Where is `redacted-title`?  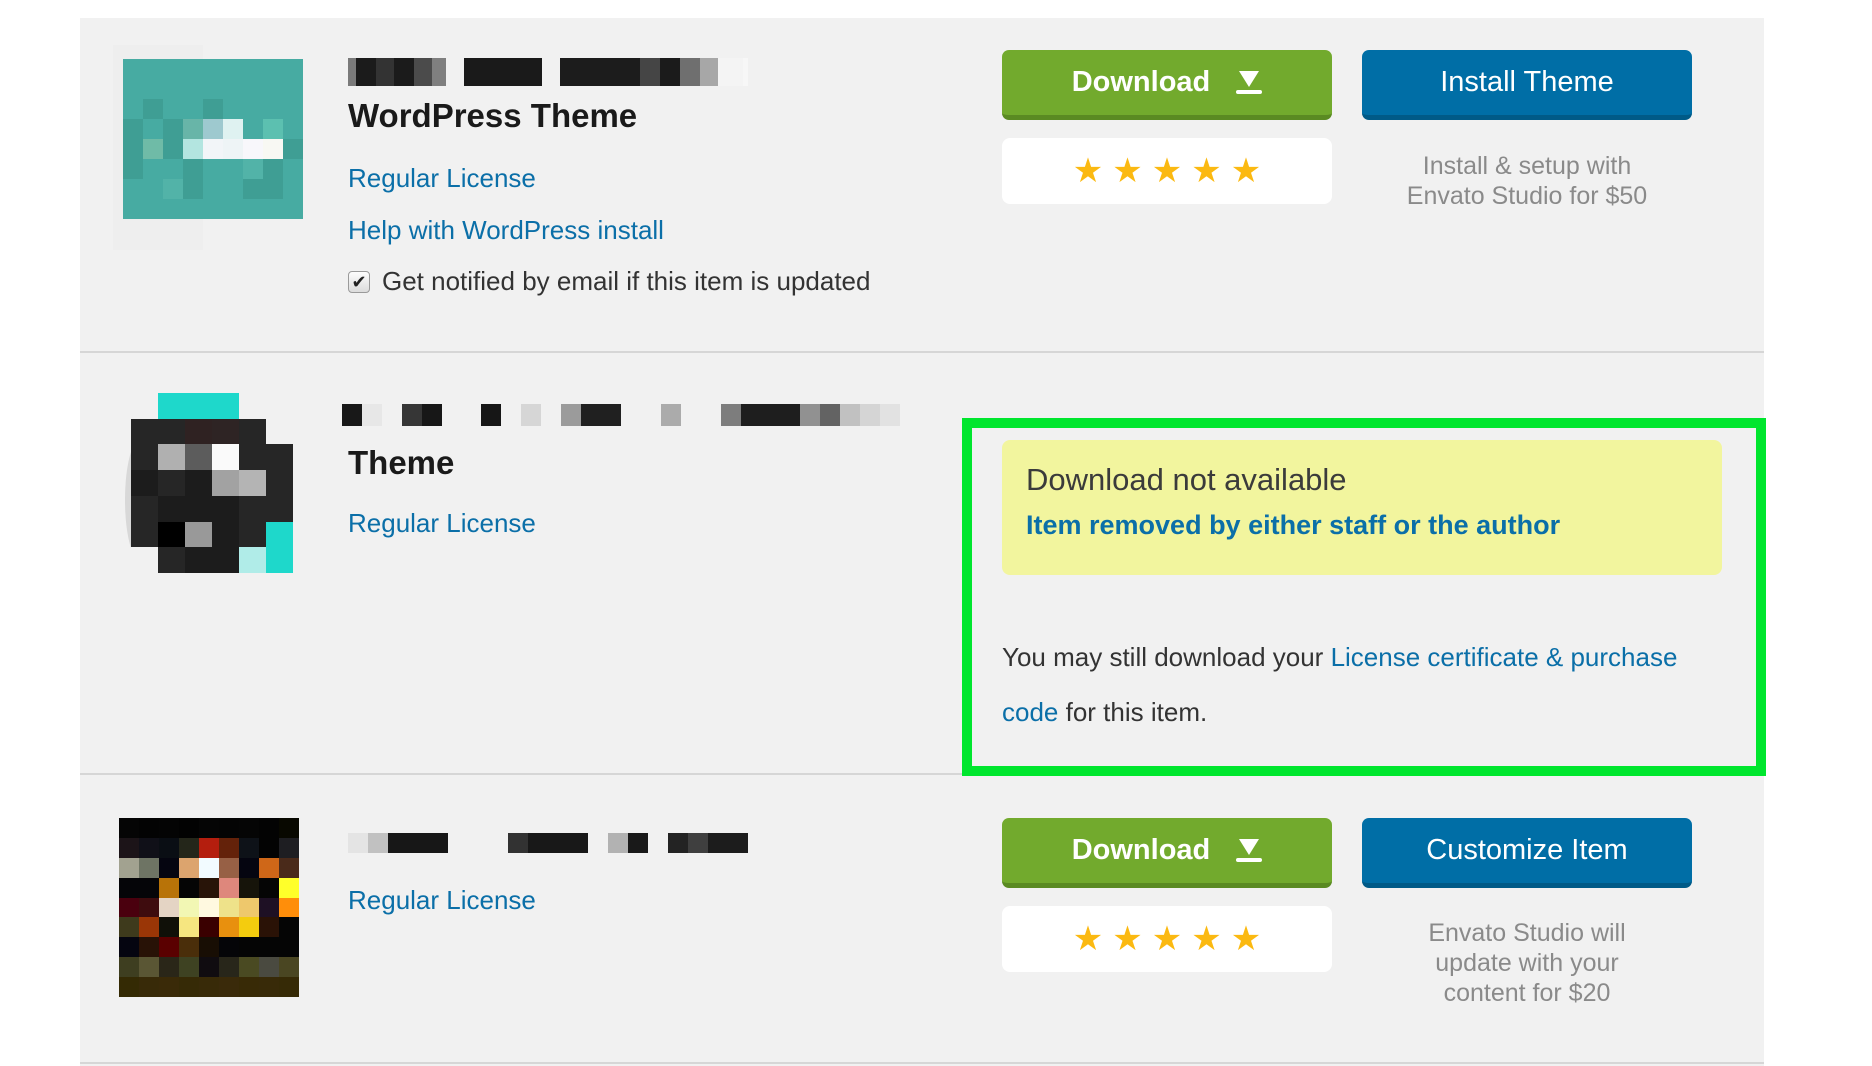
redacted-title is located at coordinates (548, 72).